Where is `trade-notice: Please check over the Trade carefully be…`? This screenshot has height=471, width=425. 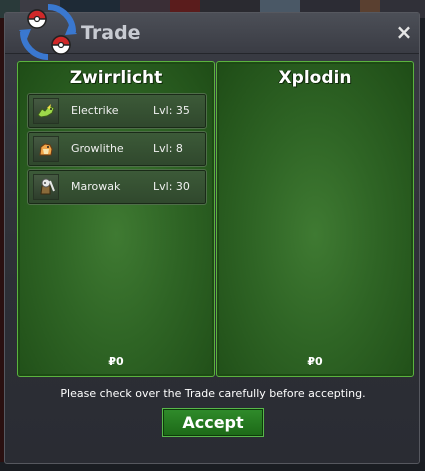
trade-notice: Please check over the Trade carefully be… is located at coordinates (213, 393).